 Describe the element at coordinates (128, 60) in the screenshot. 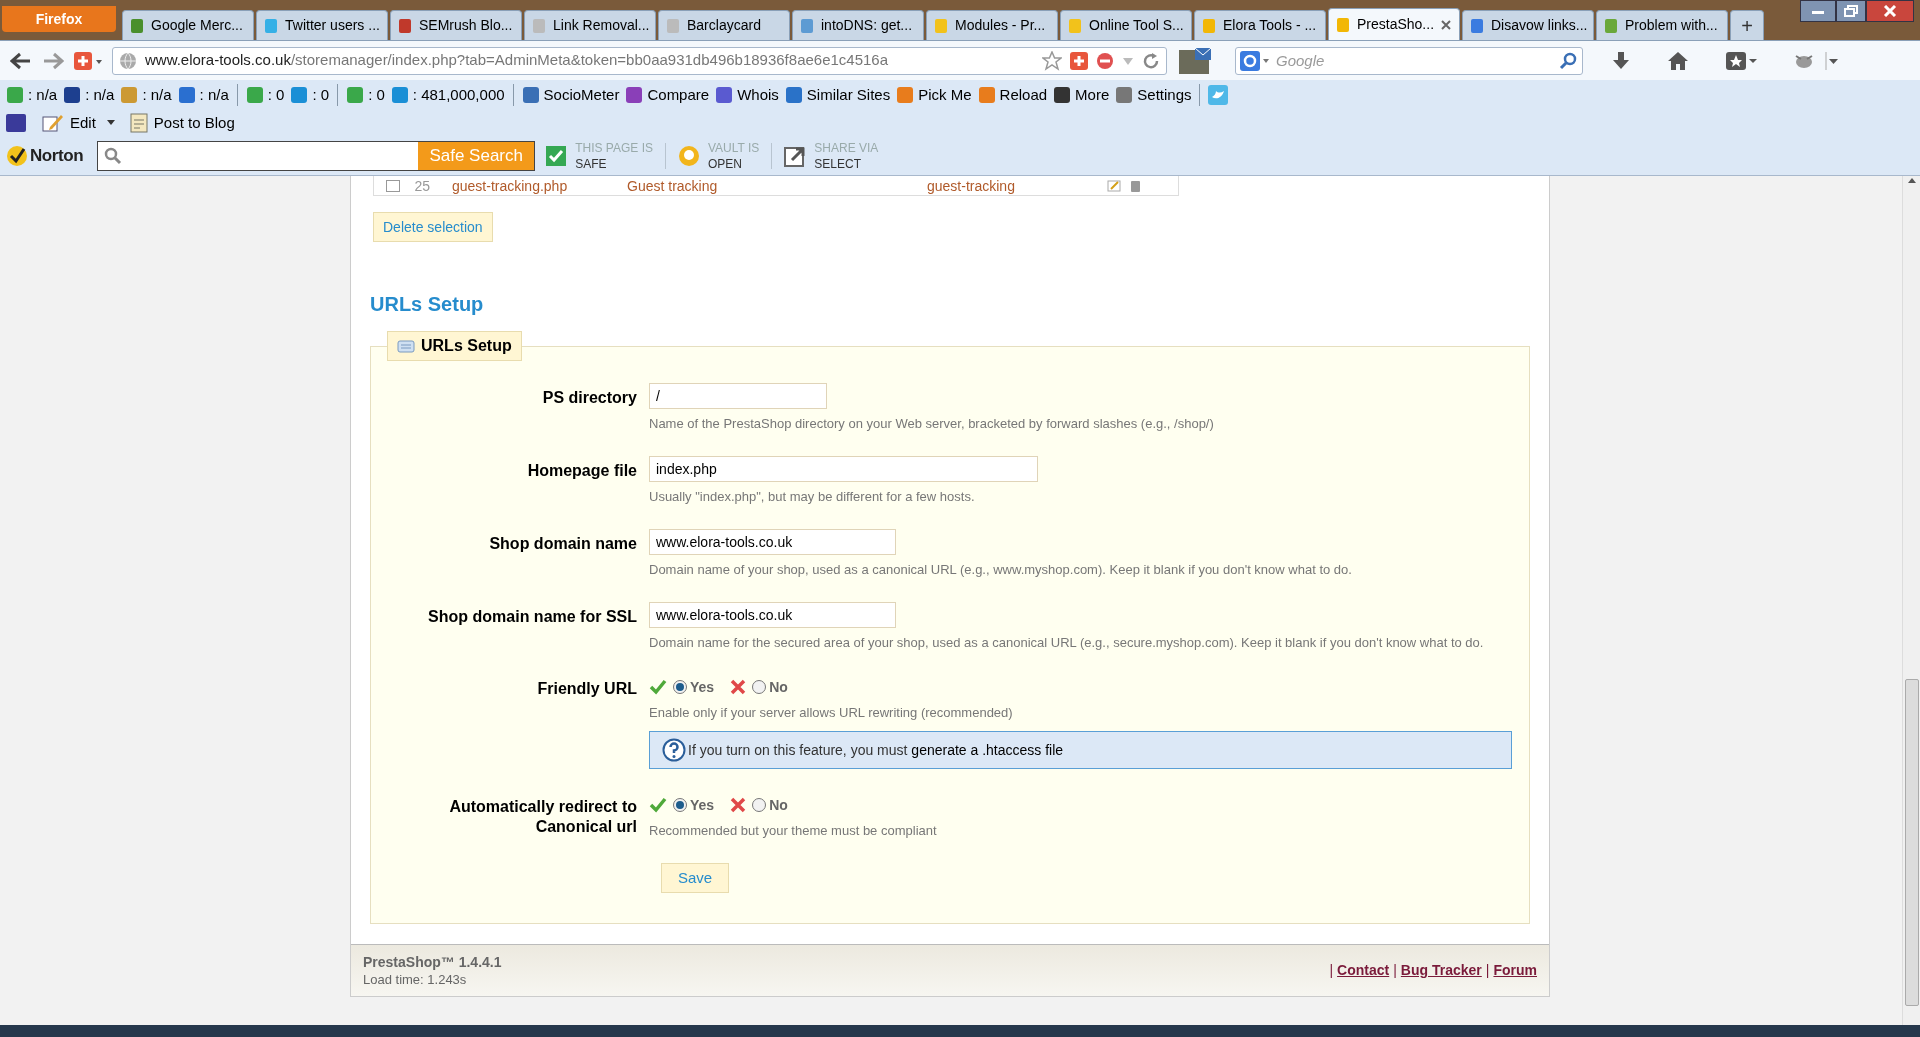

I see `globe-icon` at that location.